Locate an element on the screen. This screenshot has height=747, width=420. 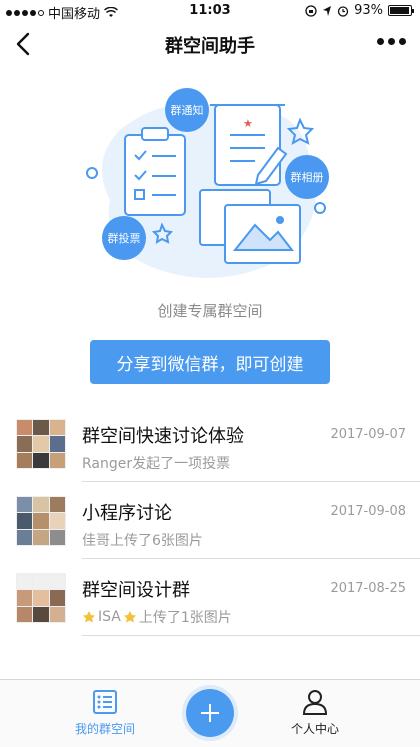
status-right: 93% is located at coordinates (359, 10).